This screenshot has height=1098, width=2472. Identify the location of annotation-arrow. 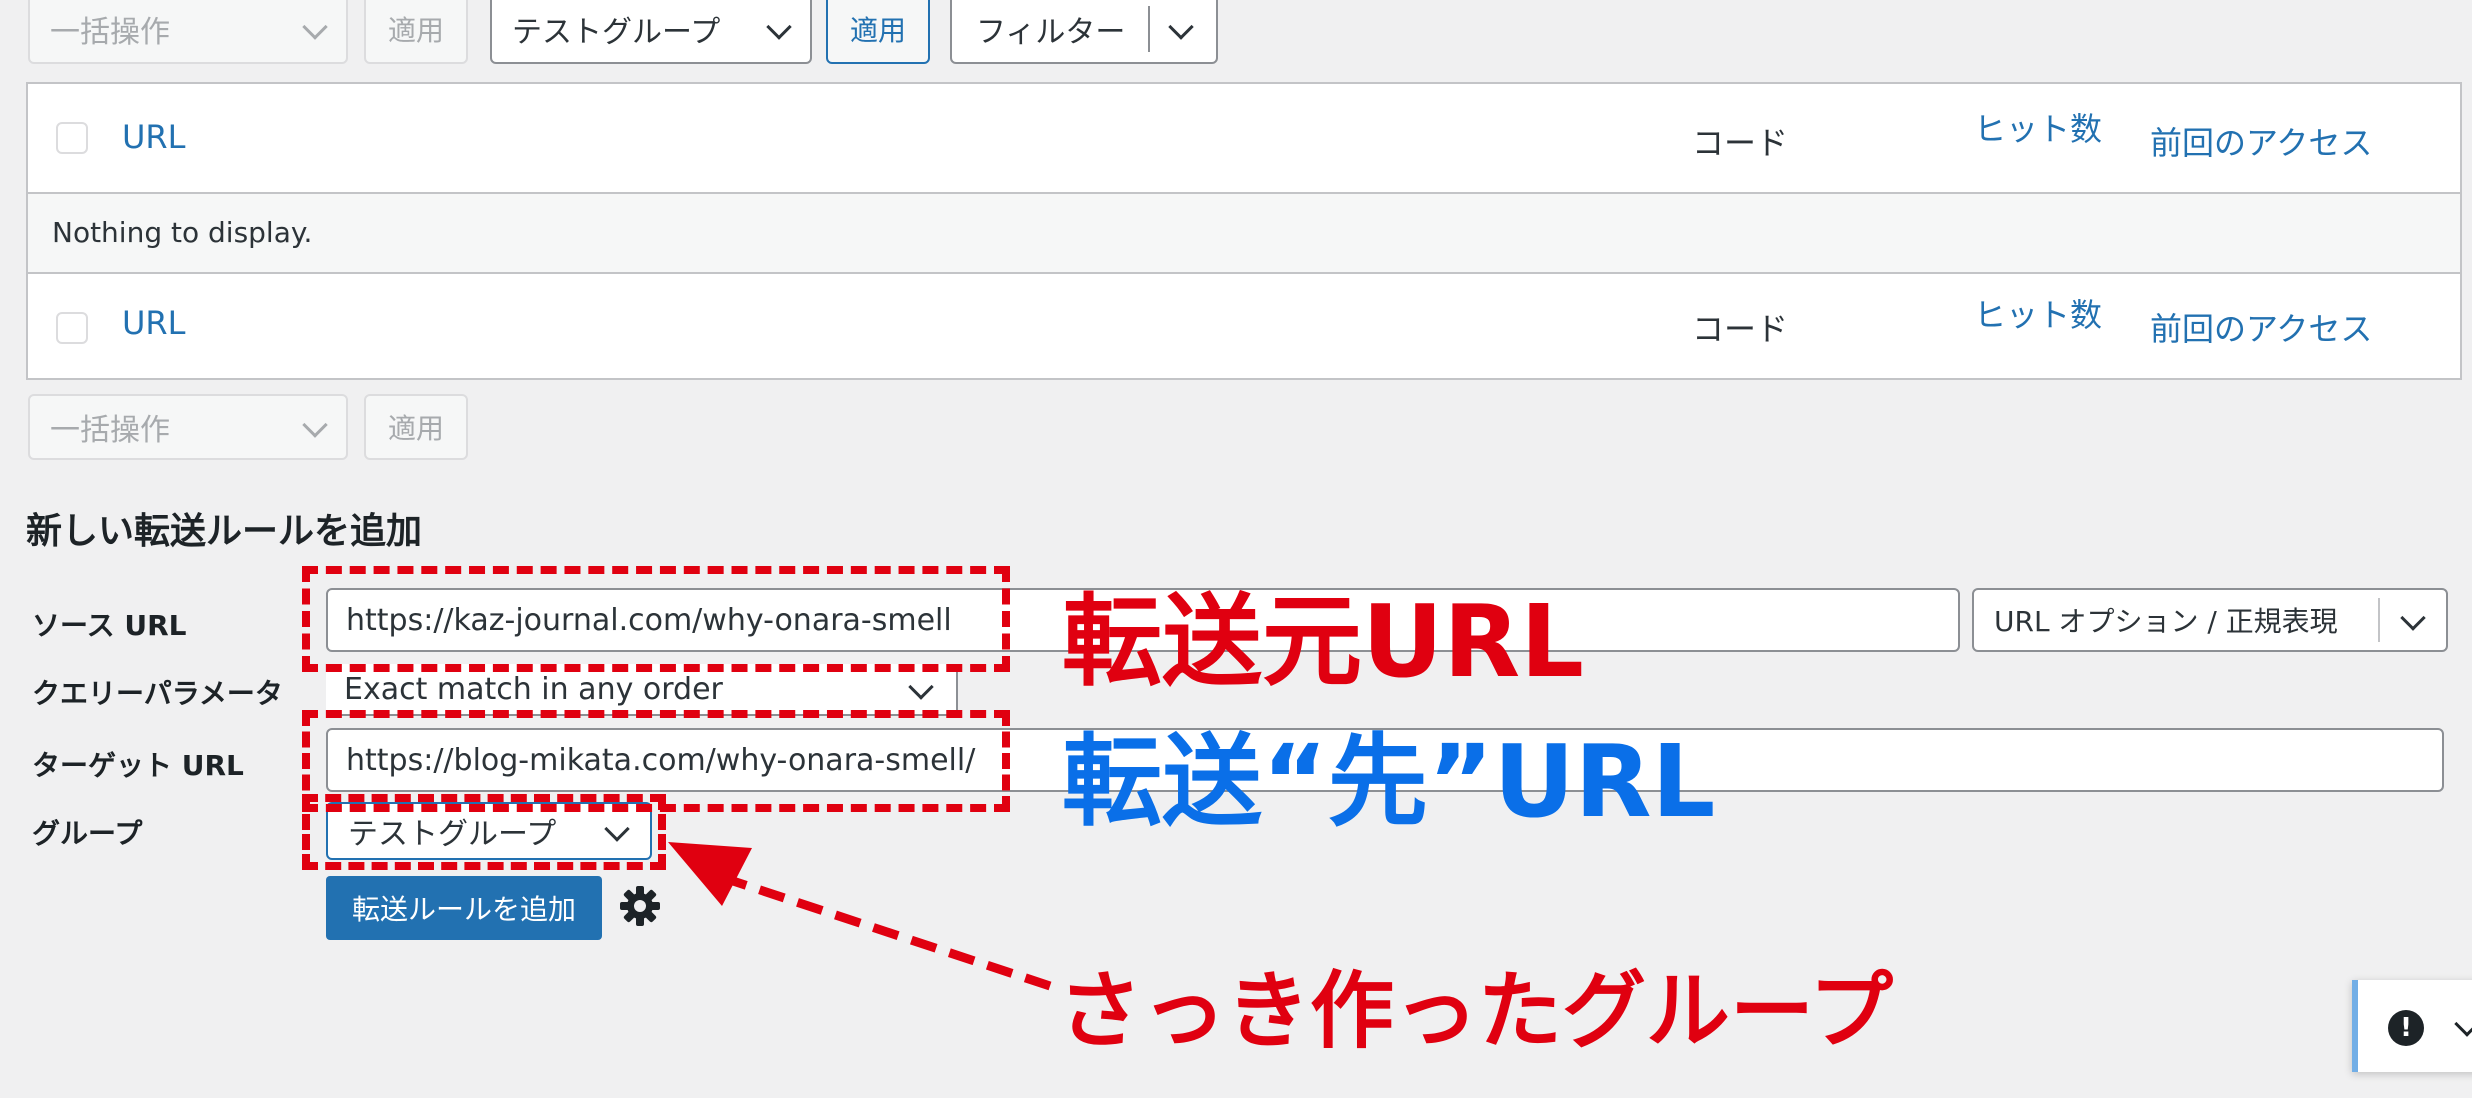
(860, 916).